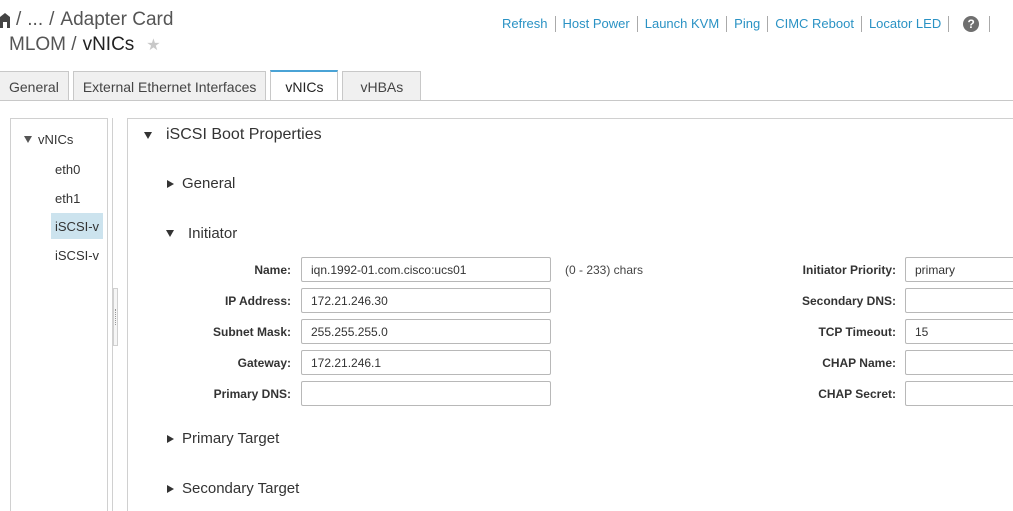  I want to click on divider, so click(990, 24).